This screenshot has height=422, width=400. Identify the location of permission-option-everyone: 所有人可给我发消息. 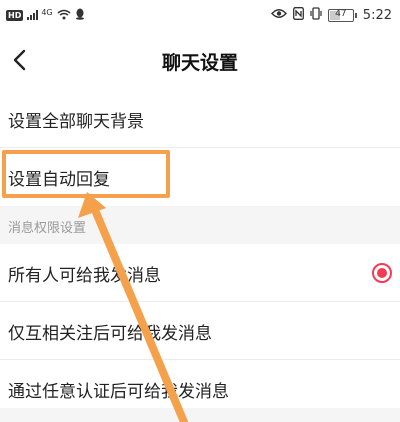
(200, 273).